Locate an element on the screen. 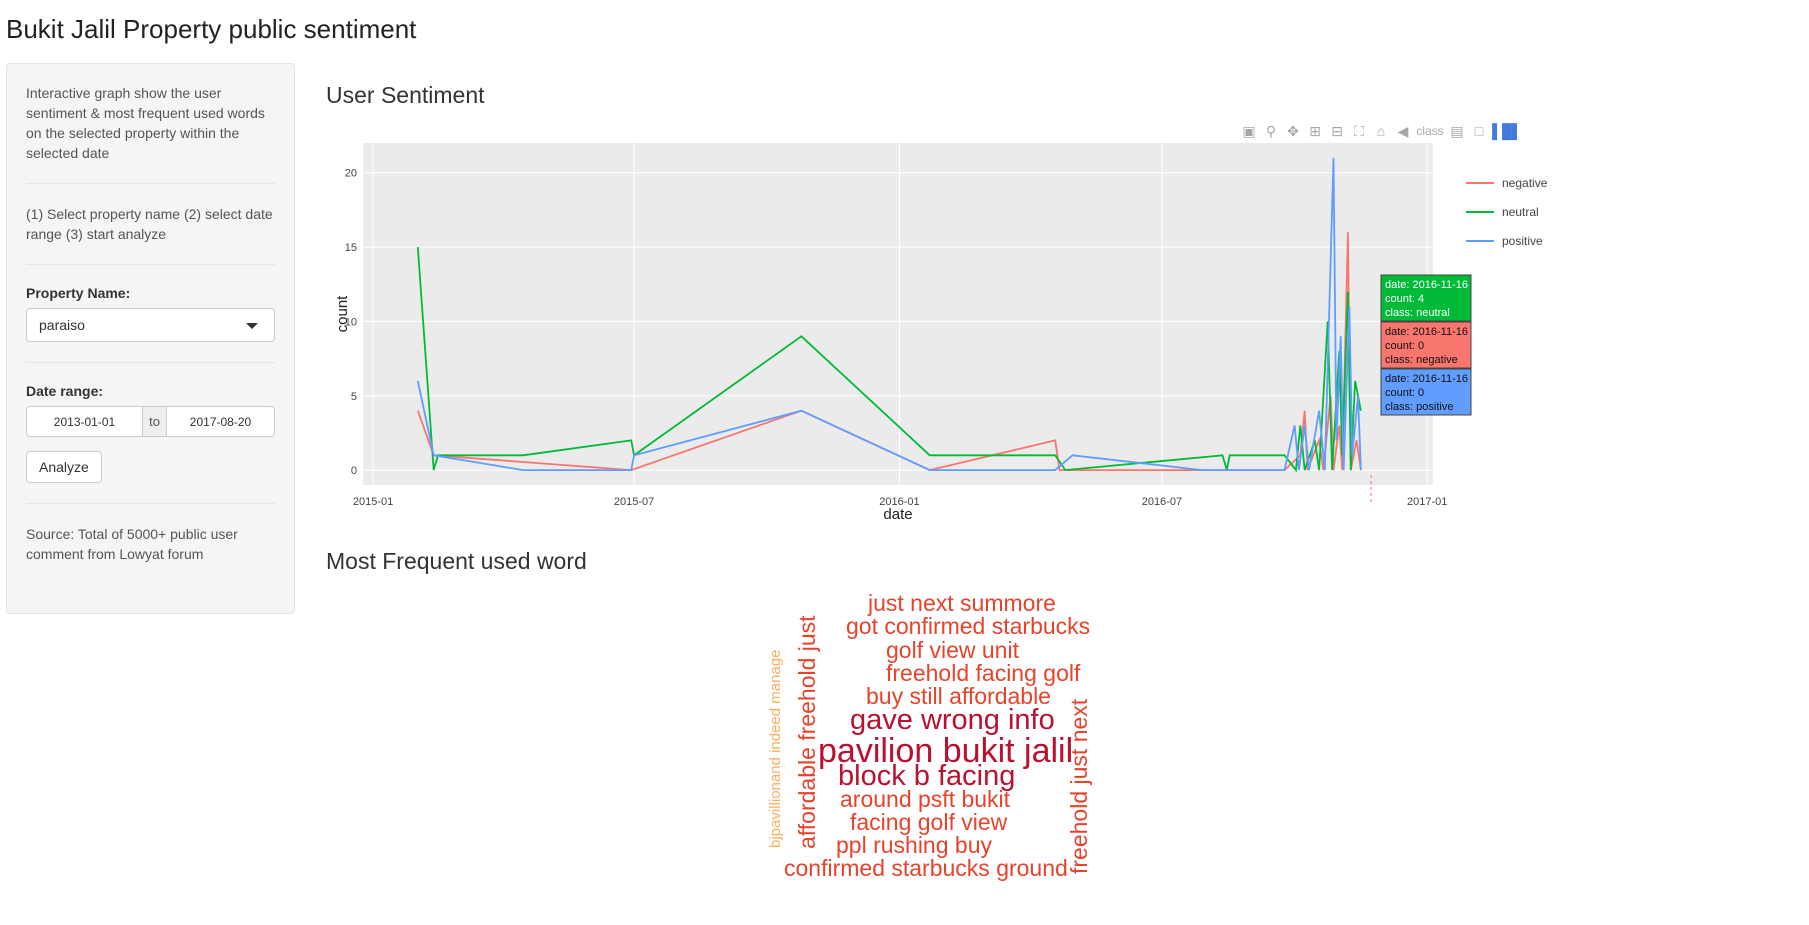 Image resolution: width=1809 pixels, height=925 pixels. x-tick-label: 2017-01 is located at coordinates (1427, 502).